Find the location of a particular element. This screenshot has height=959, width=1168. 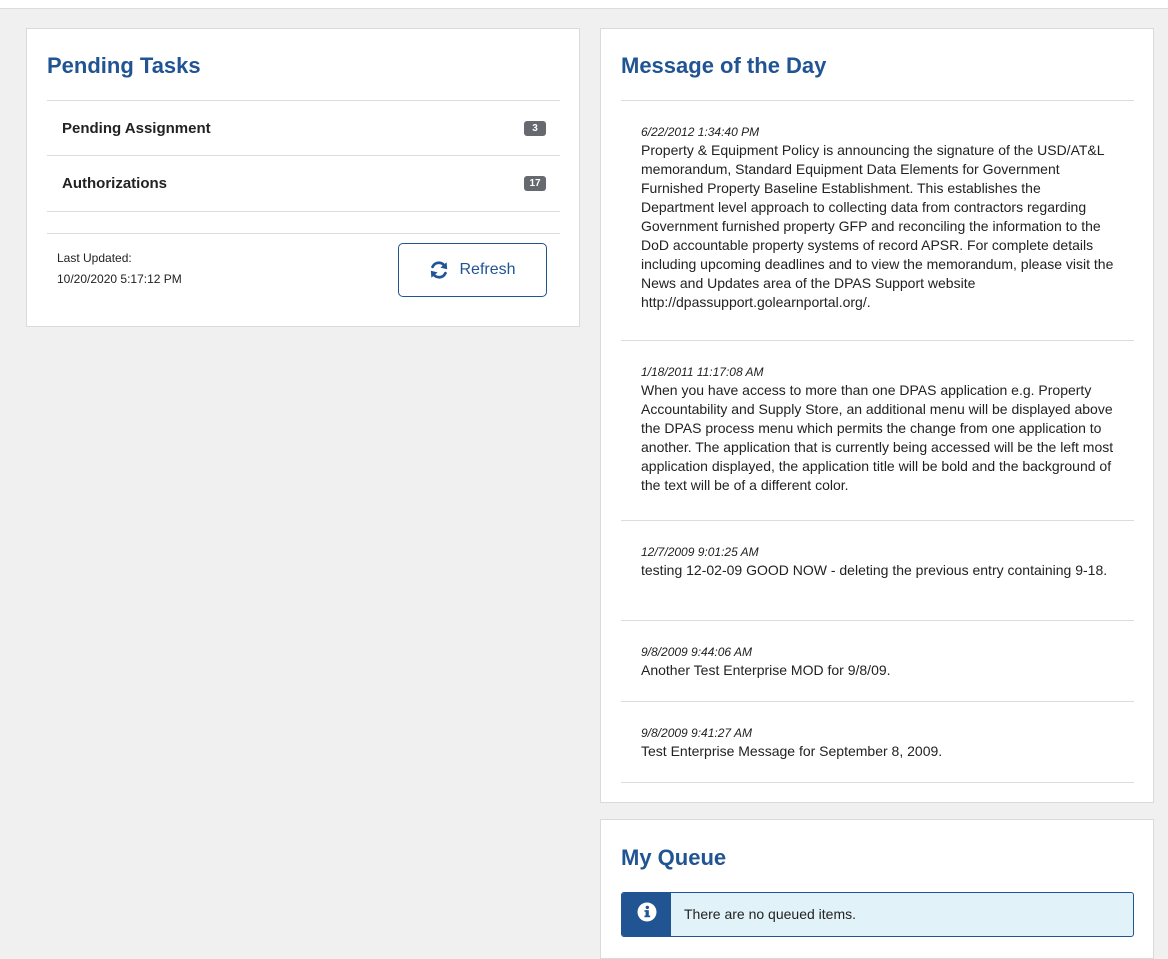

my-queue-title: My Queue is located at coordinates (674, 857).